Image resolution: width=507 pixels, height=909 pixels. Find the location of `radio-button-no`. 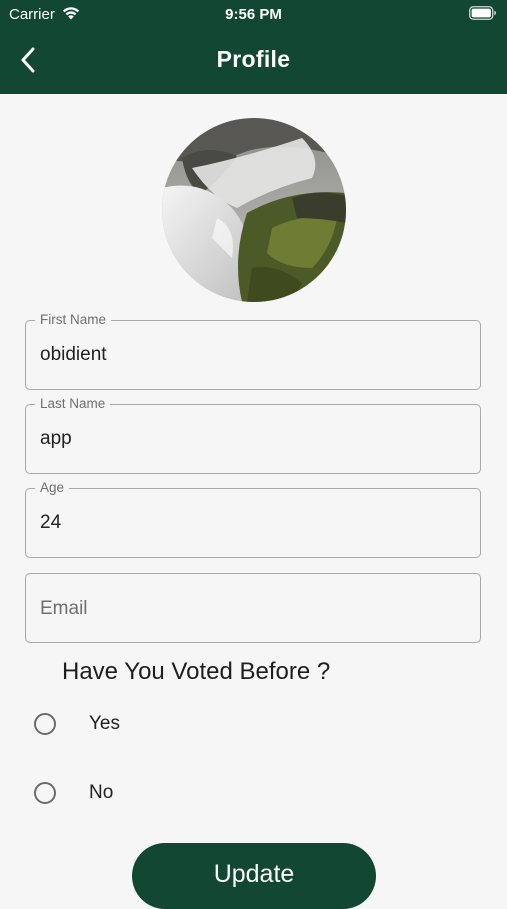

radio-button-no is located at coordinates (45, 793).